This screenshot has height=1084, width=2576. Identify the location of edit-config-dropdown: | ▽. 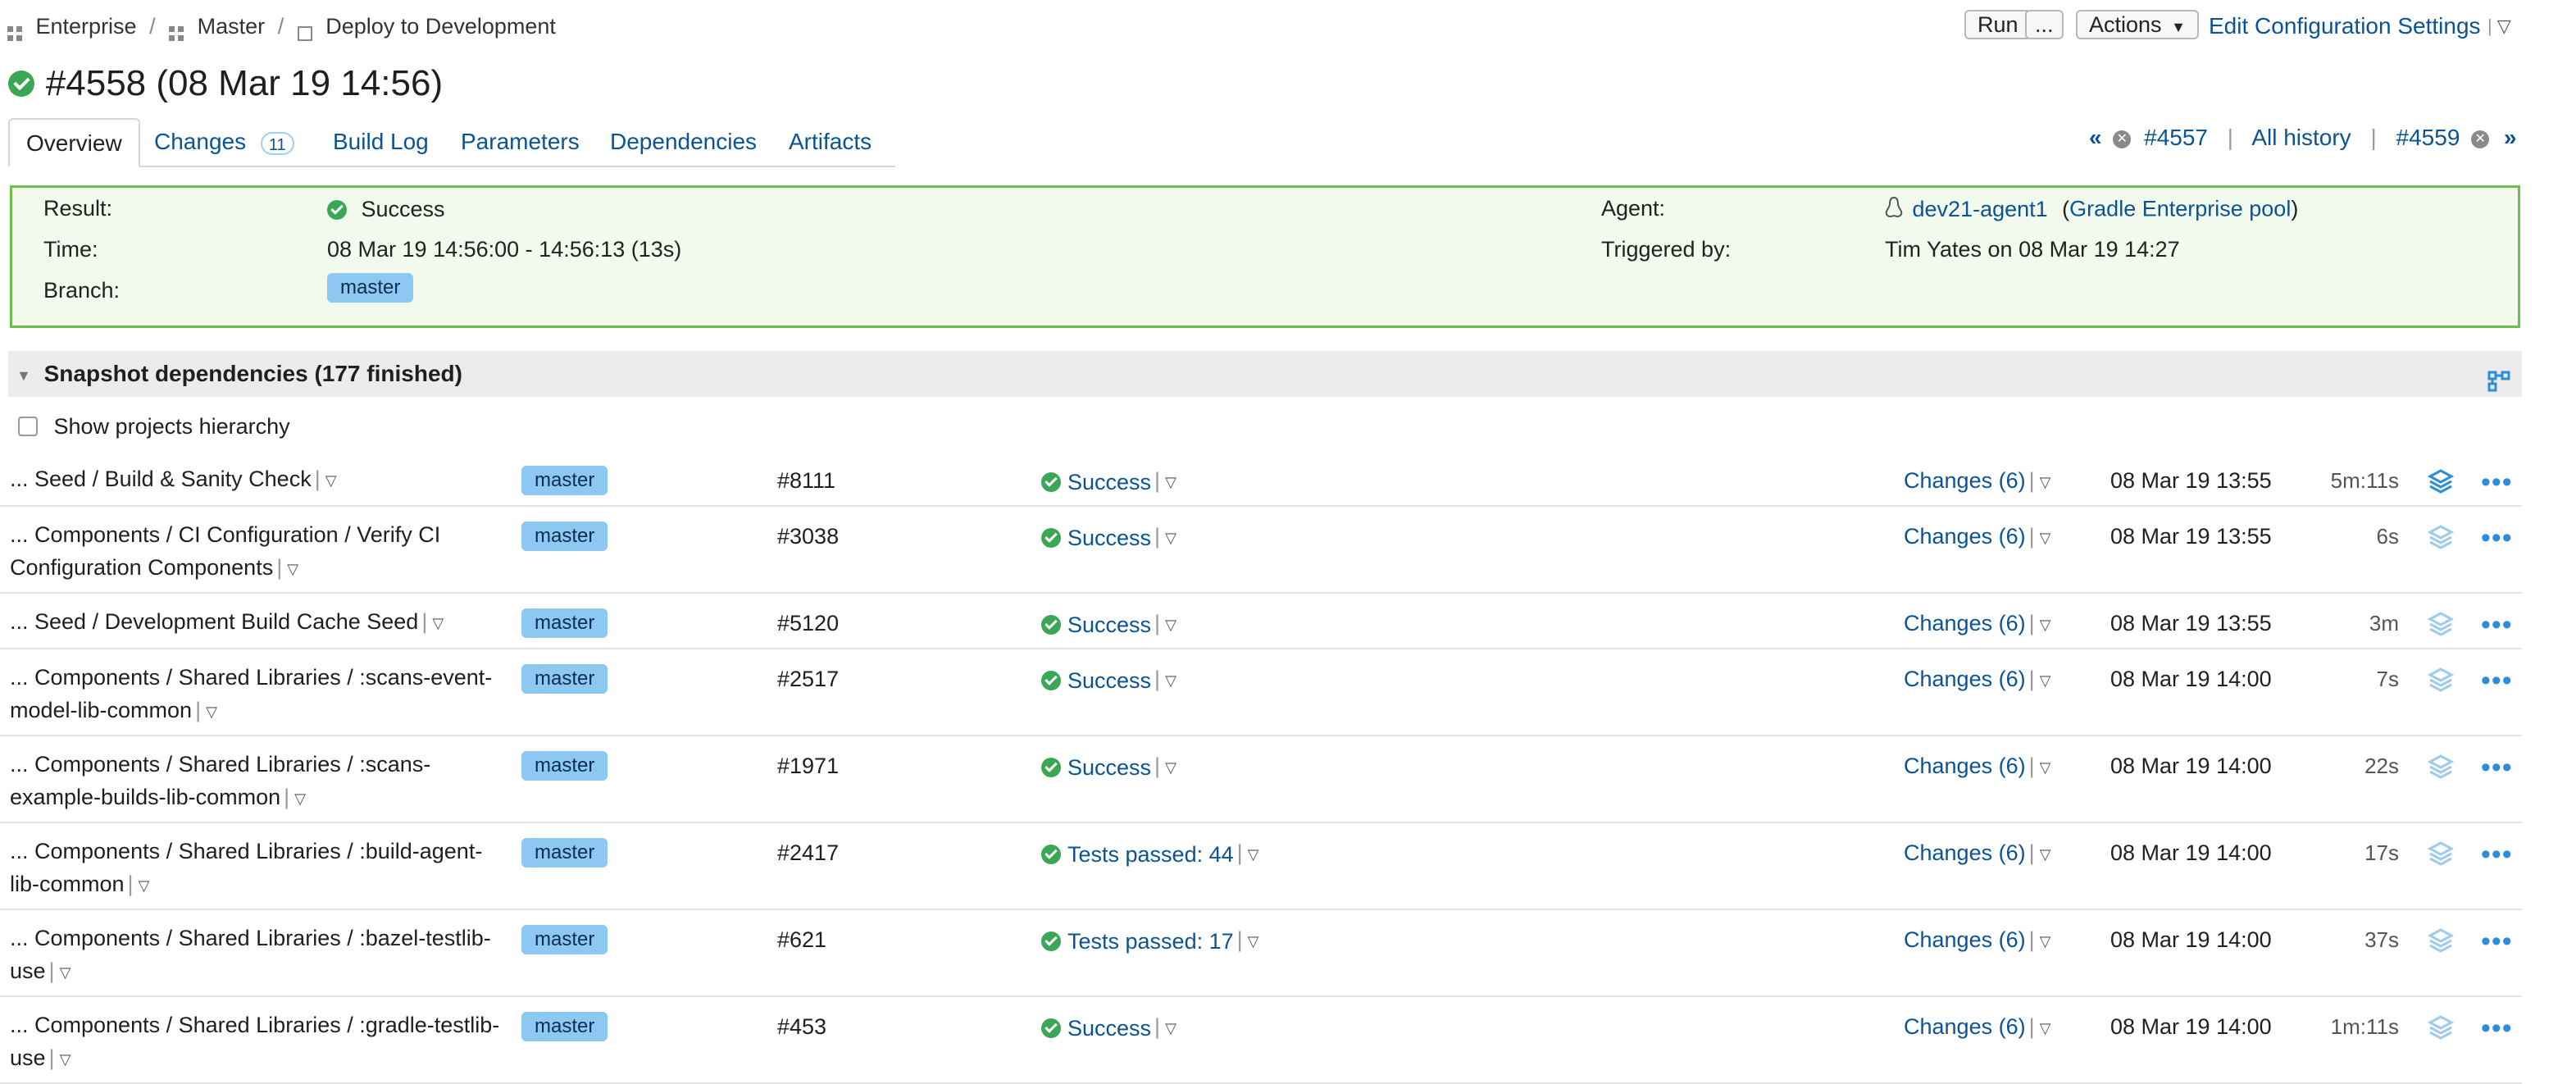
(2498, 26).